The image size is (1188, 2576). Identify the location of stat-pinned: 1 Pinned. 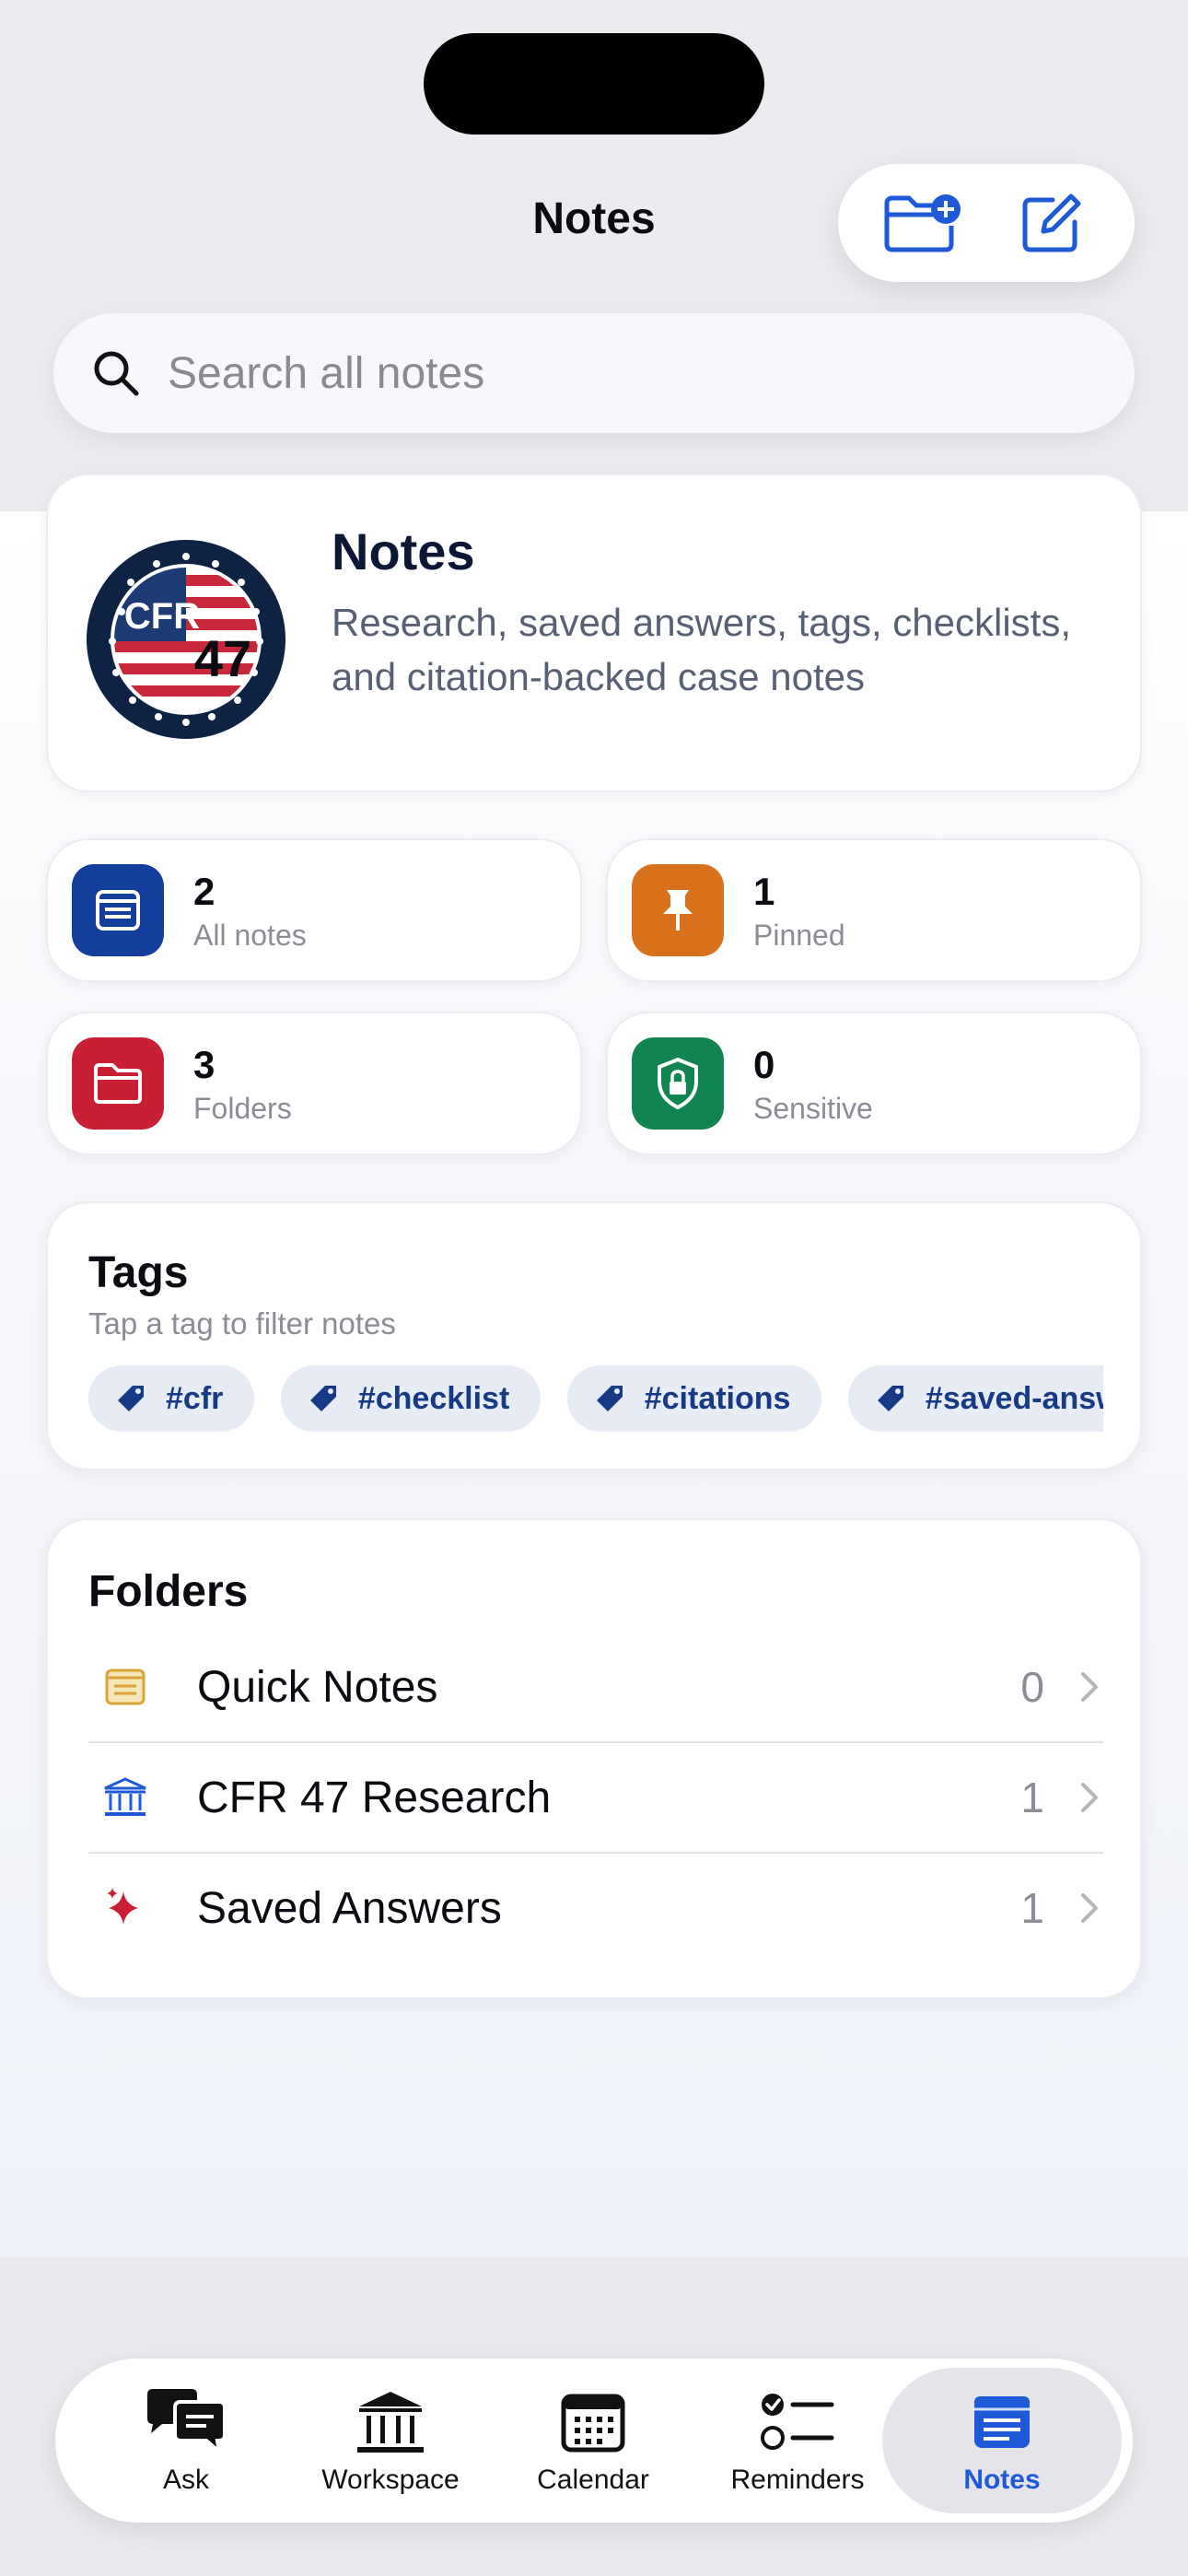
(874, 910).